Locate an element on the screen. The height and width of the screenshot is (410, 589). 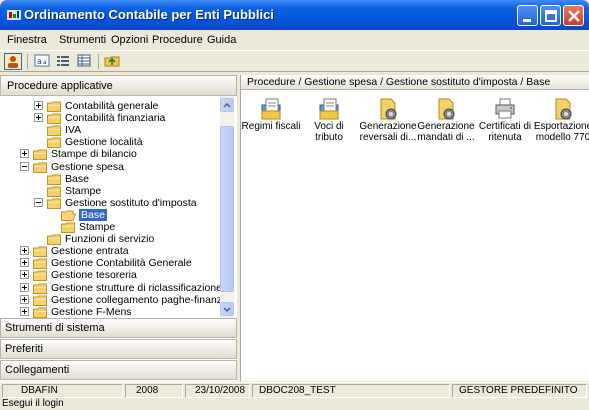
toolbar-separator is located at coordinates (98, 61).